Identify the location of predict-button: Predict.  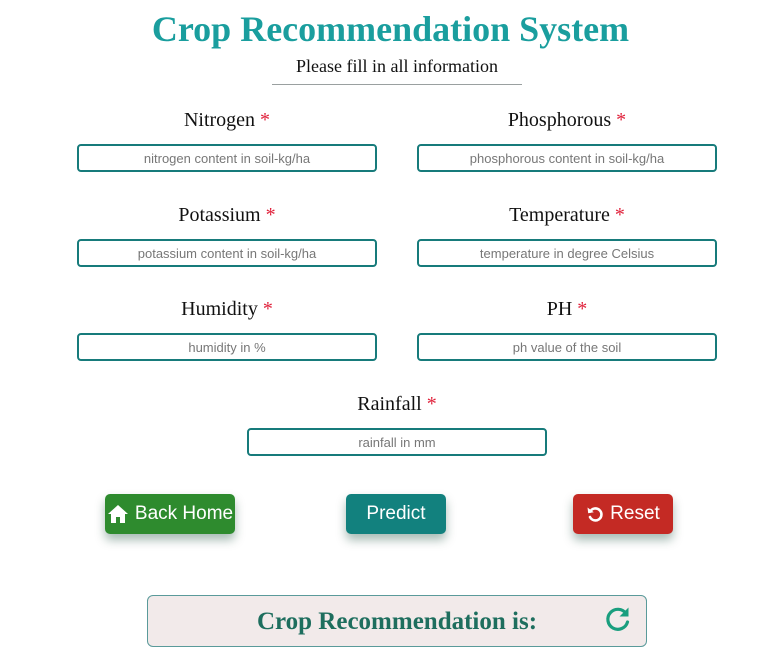
(396, 514).